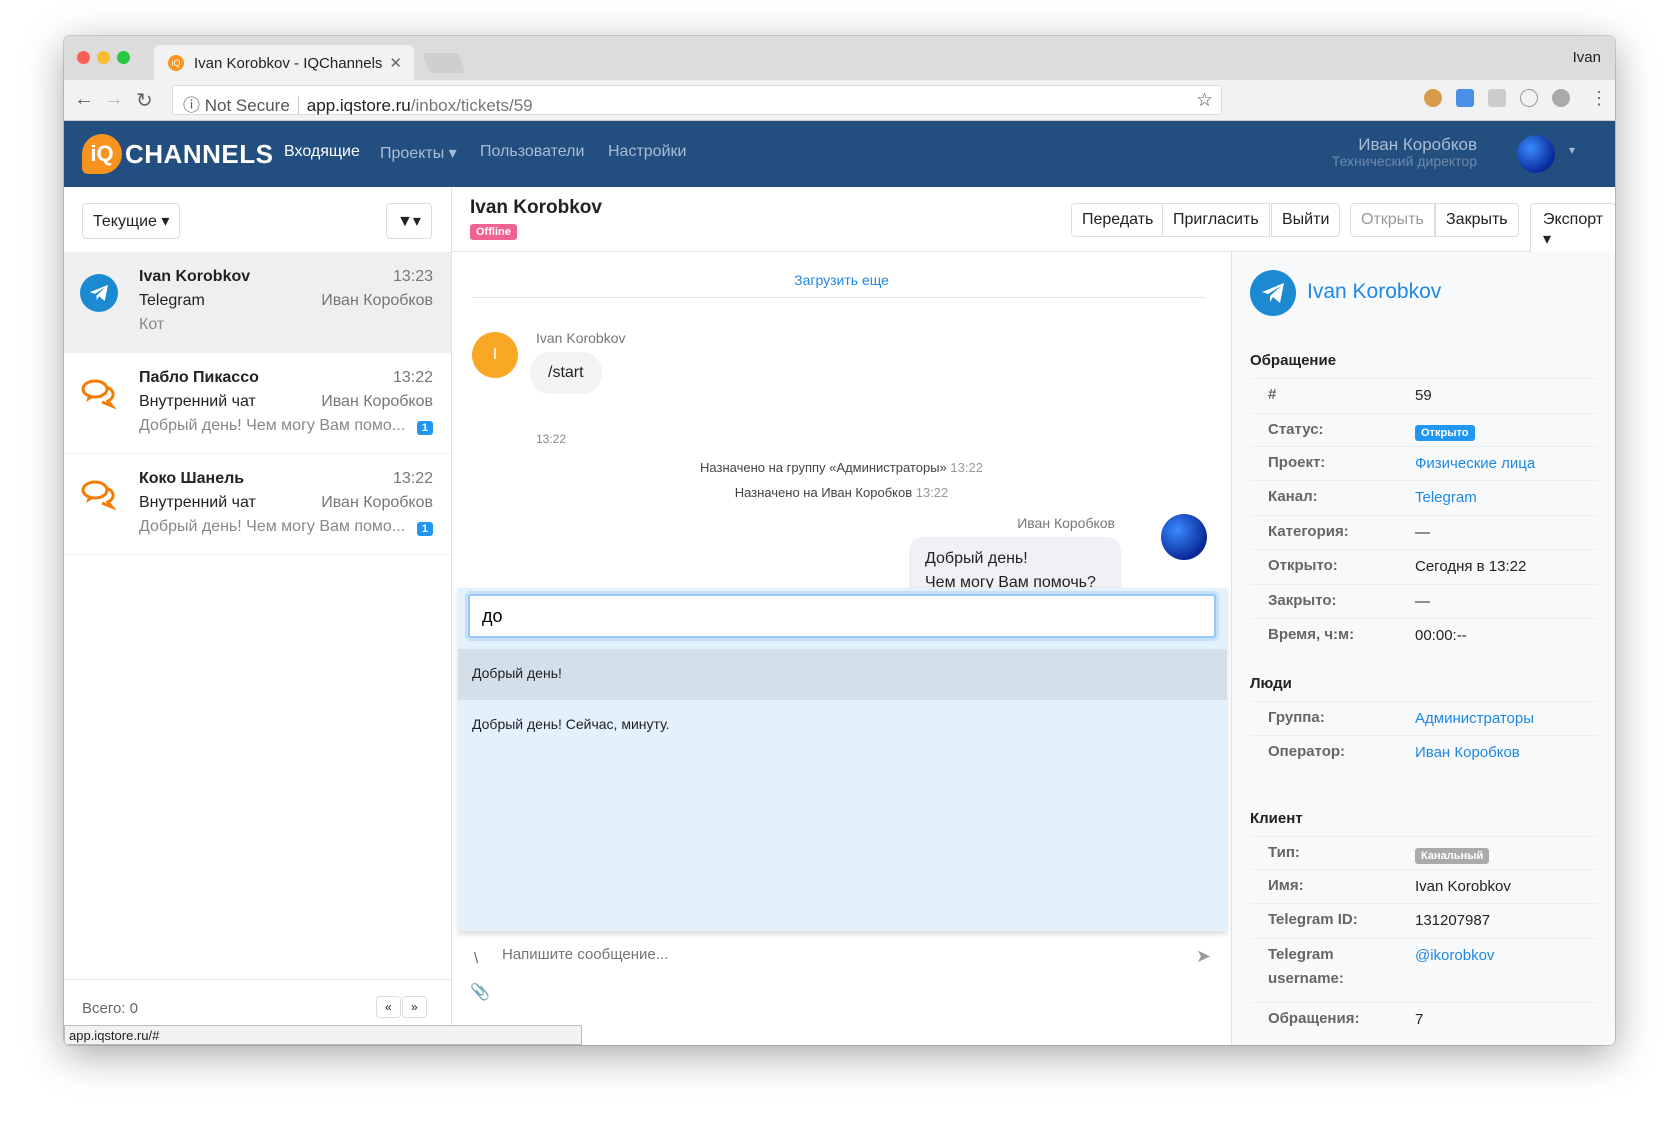 Image resolution: width=1680 pixels, height=1138 pixels. Describe the element at coordinates (1433, 98) in the screenshot. I see `cookie-extension-icon` at that location.